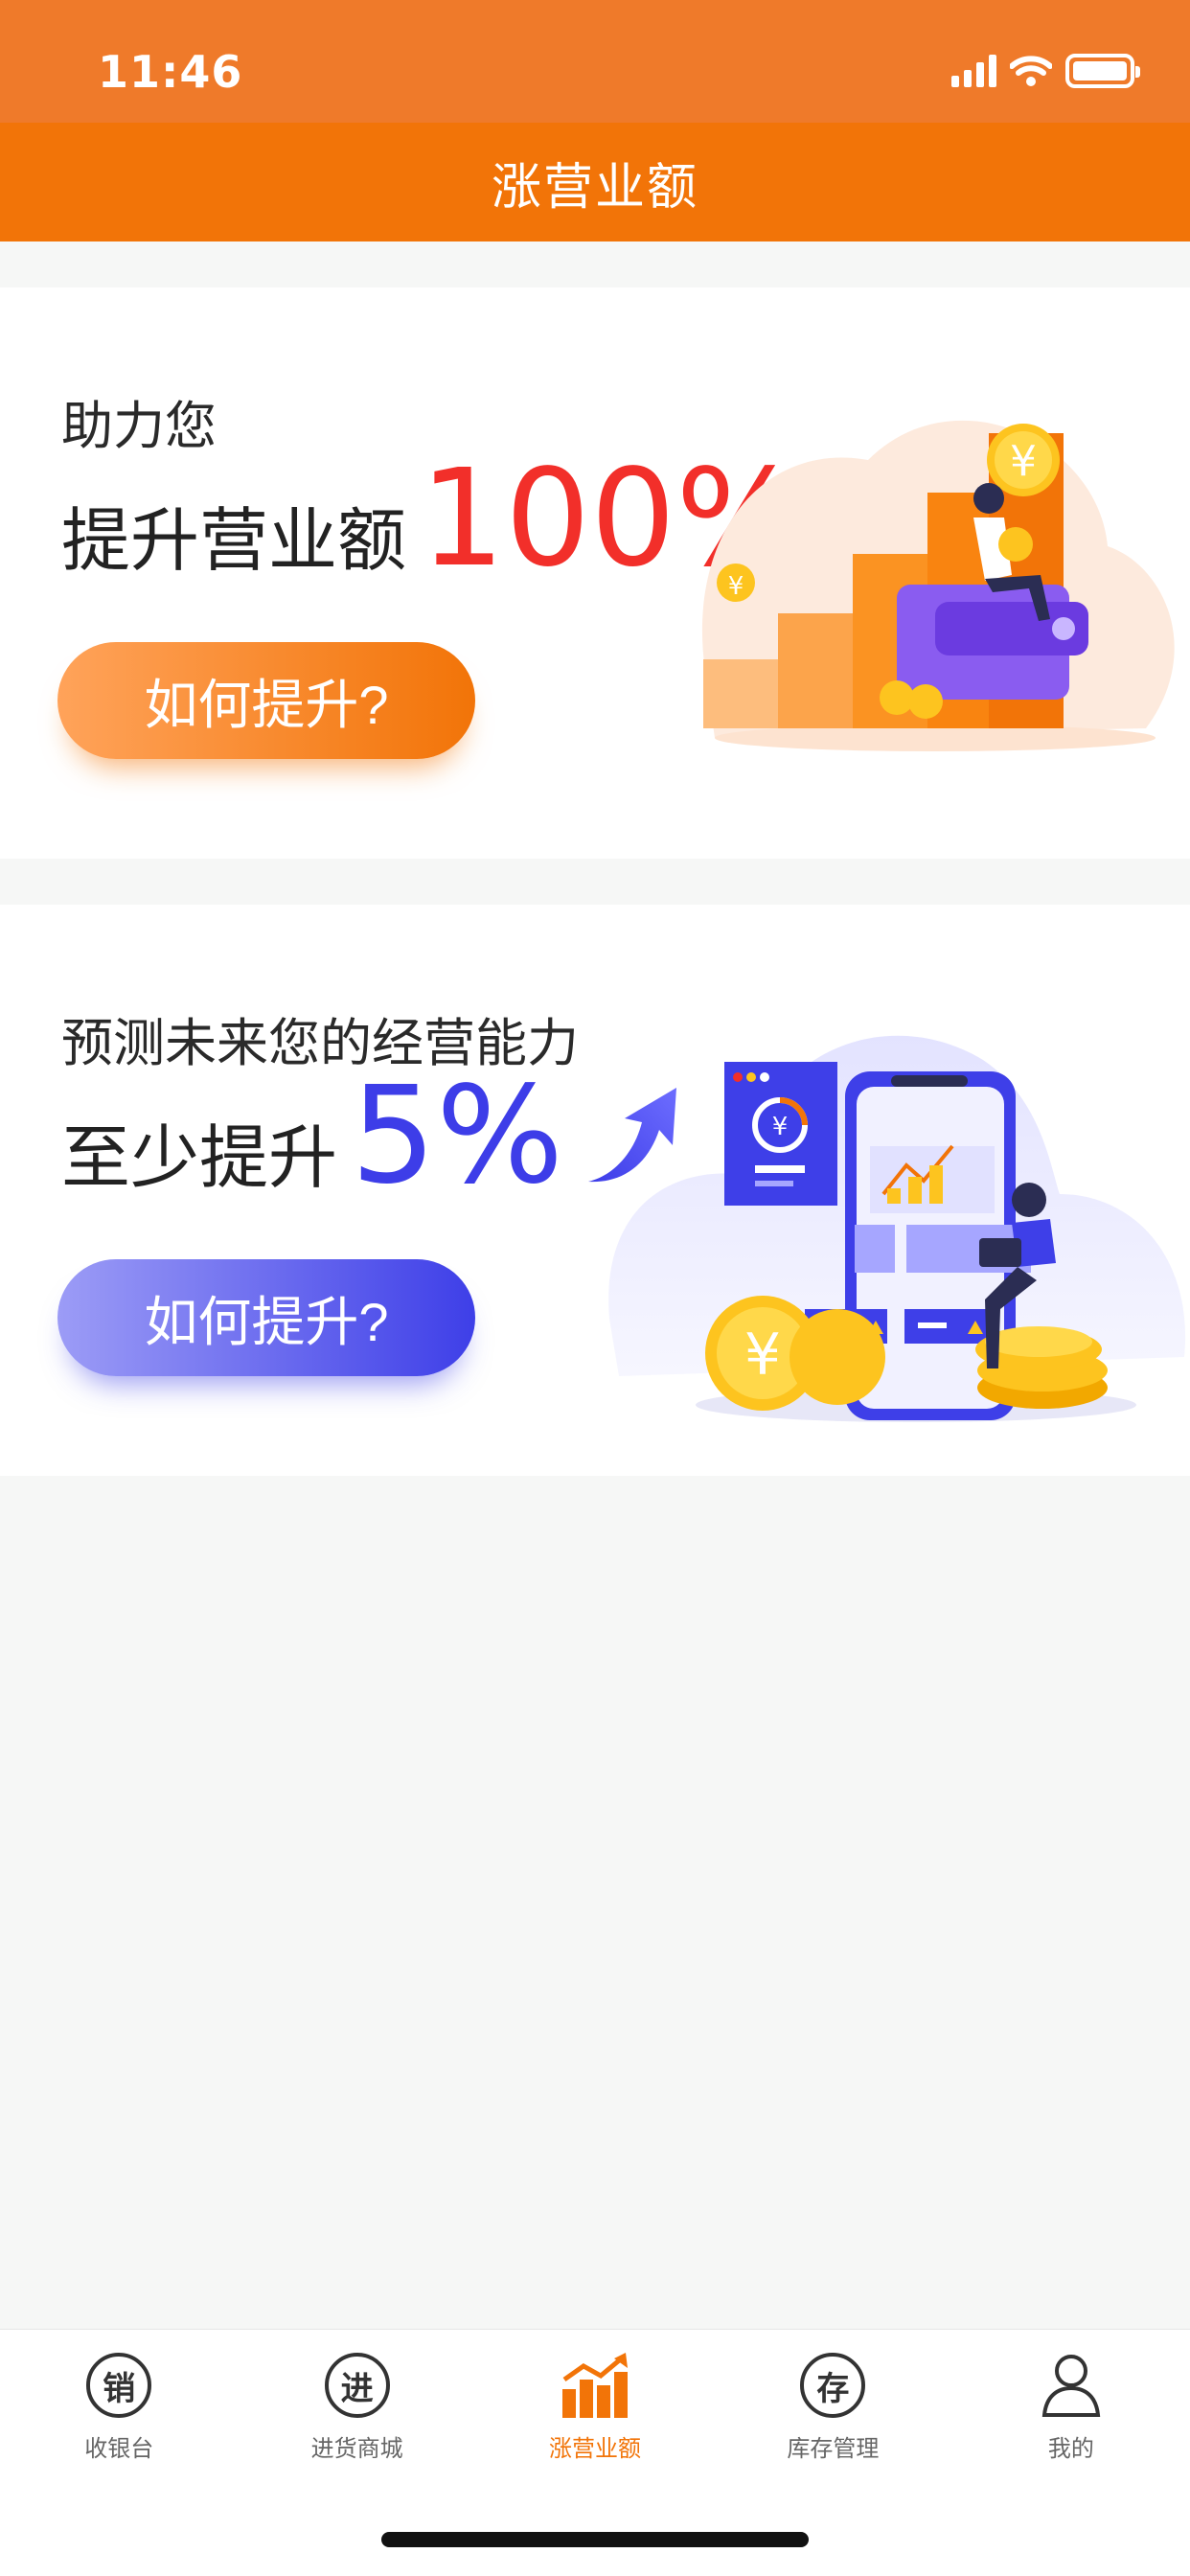 This screenshot has height=2576, width=1190. What do you see at coordinates (595, 2386) in the screenshot?
I see `growth-chart-icon` at bounding box center [595, 2386].